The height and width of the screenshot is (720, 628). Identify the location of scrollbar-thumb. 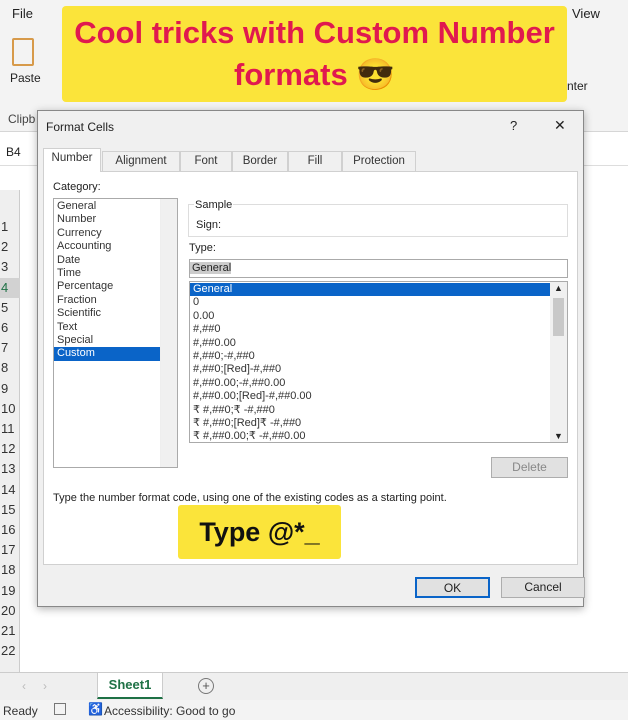
(558, 317).